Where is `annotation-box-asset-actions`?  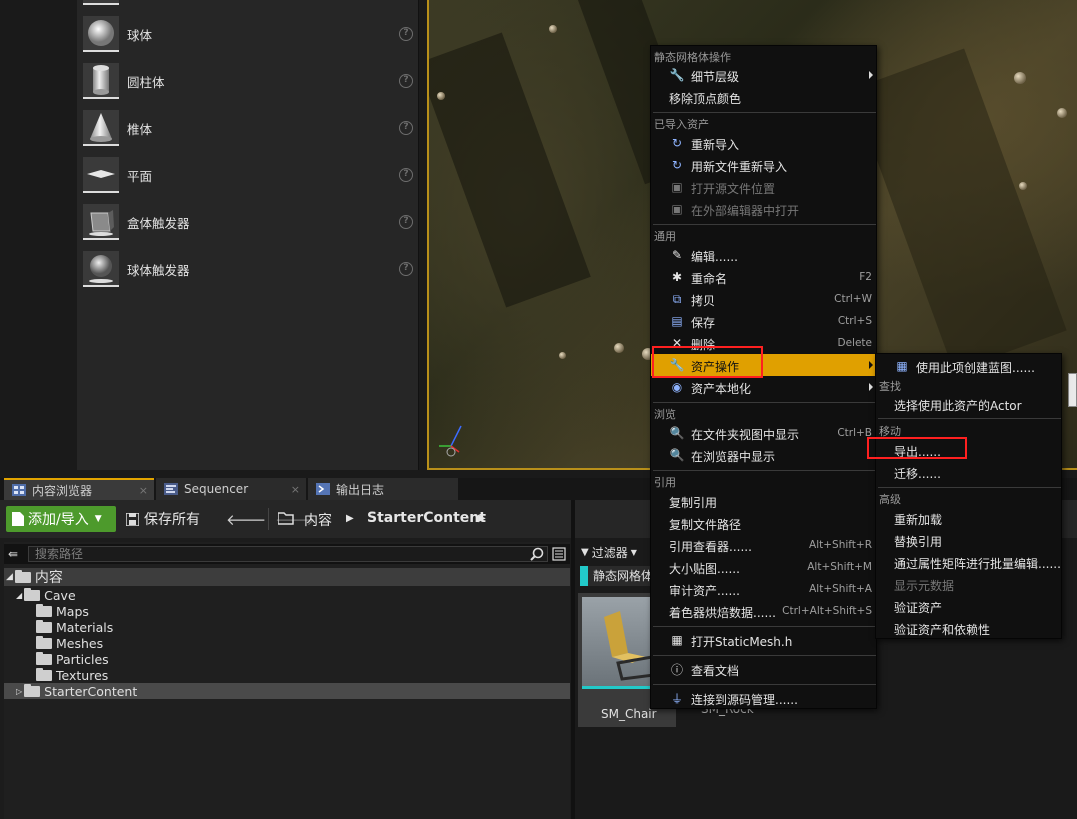 annotation-box-asset-actions is located at coordinates (707, 362).